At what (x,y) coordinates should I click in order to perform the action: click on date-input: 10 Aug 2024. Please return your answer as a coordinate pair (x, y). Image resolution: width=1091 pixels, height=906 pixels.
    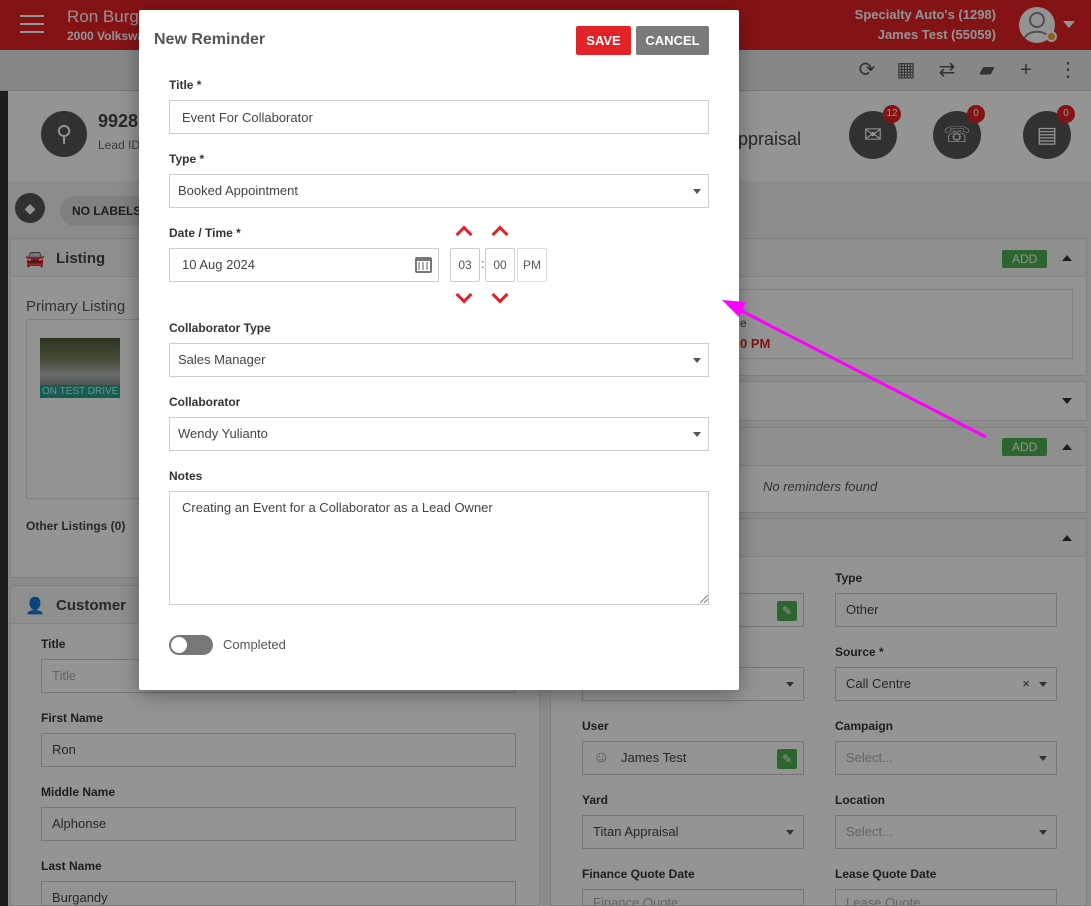
    Looking at the image, I should click on (304, 265).